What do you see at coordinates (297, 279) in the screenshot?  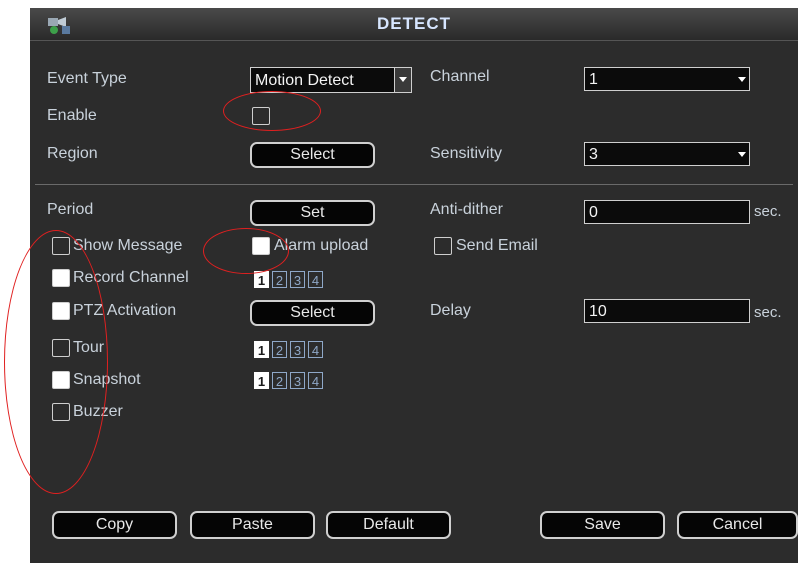 I see `record-channel-3: 3` at bounding box center [297, 279].